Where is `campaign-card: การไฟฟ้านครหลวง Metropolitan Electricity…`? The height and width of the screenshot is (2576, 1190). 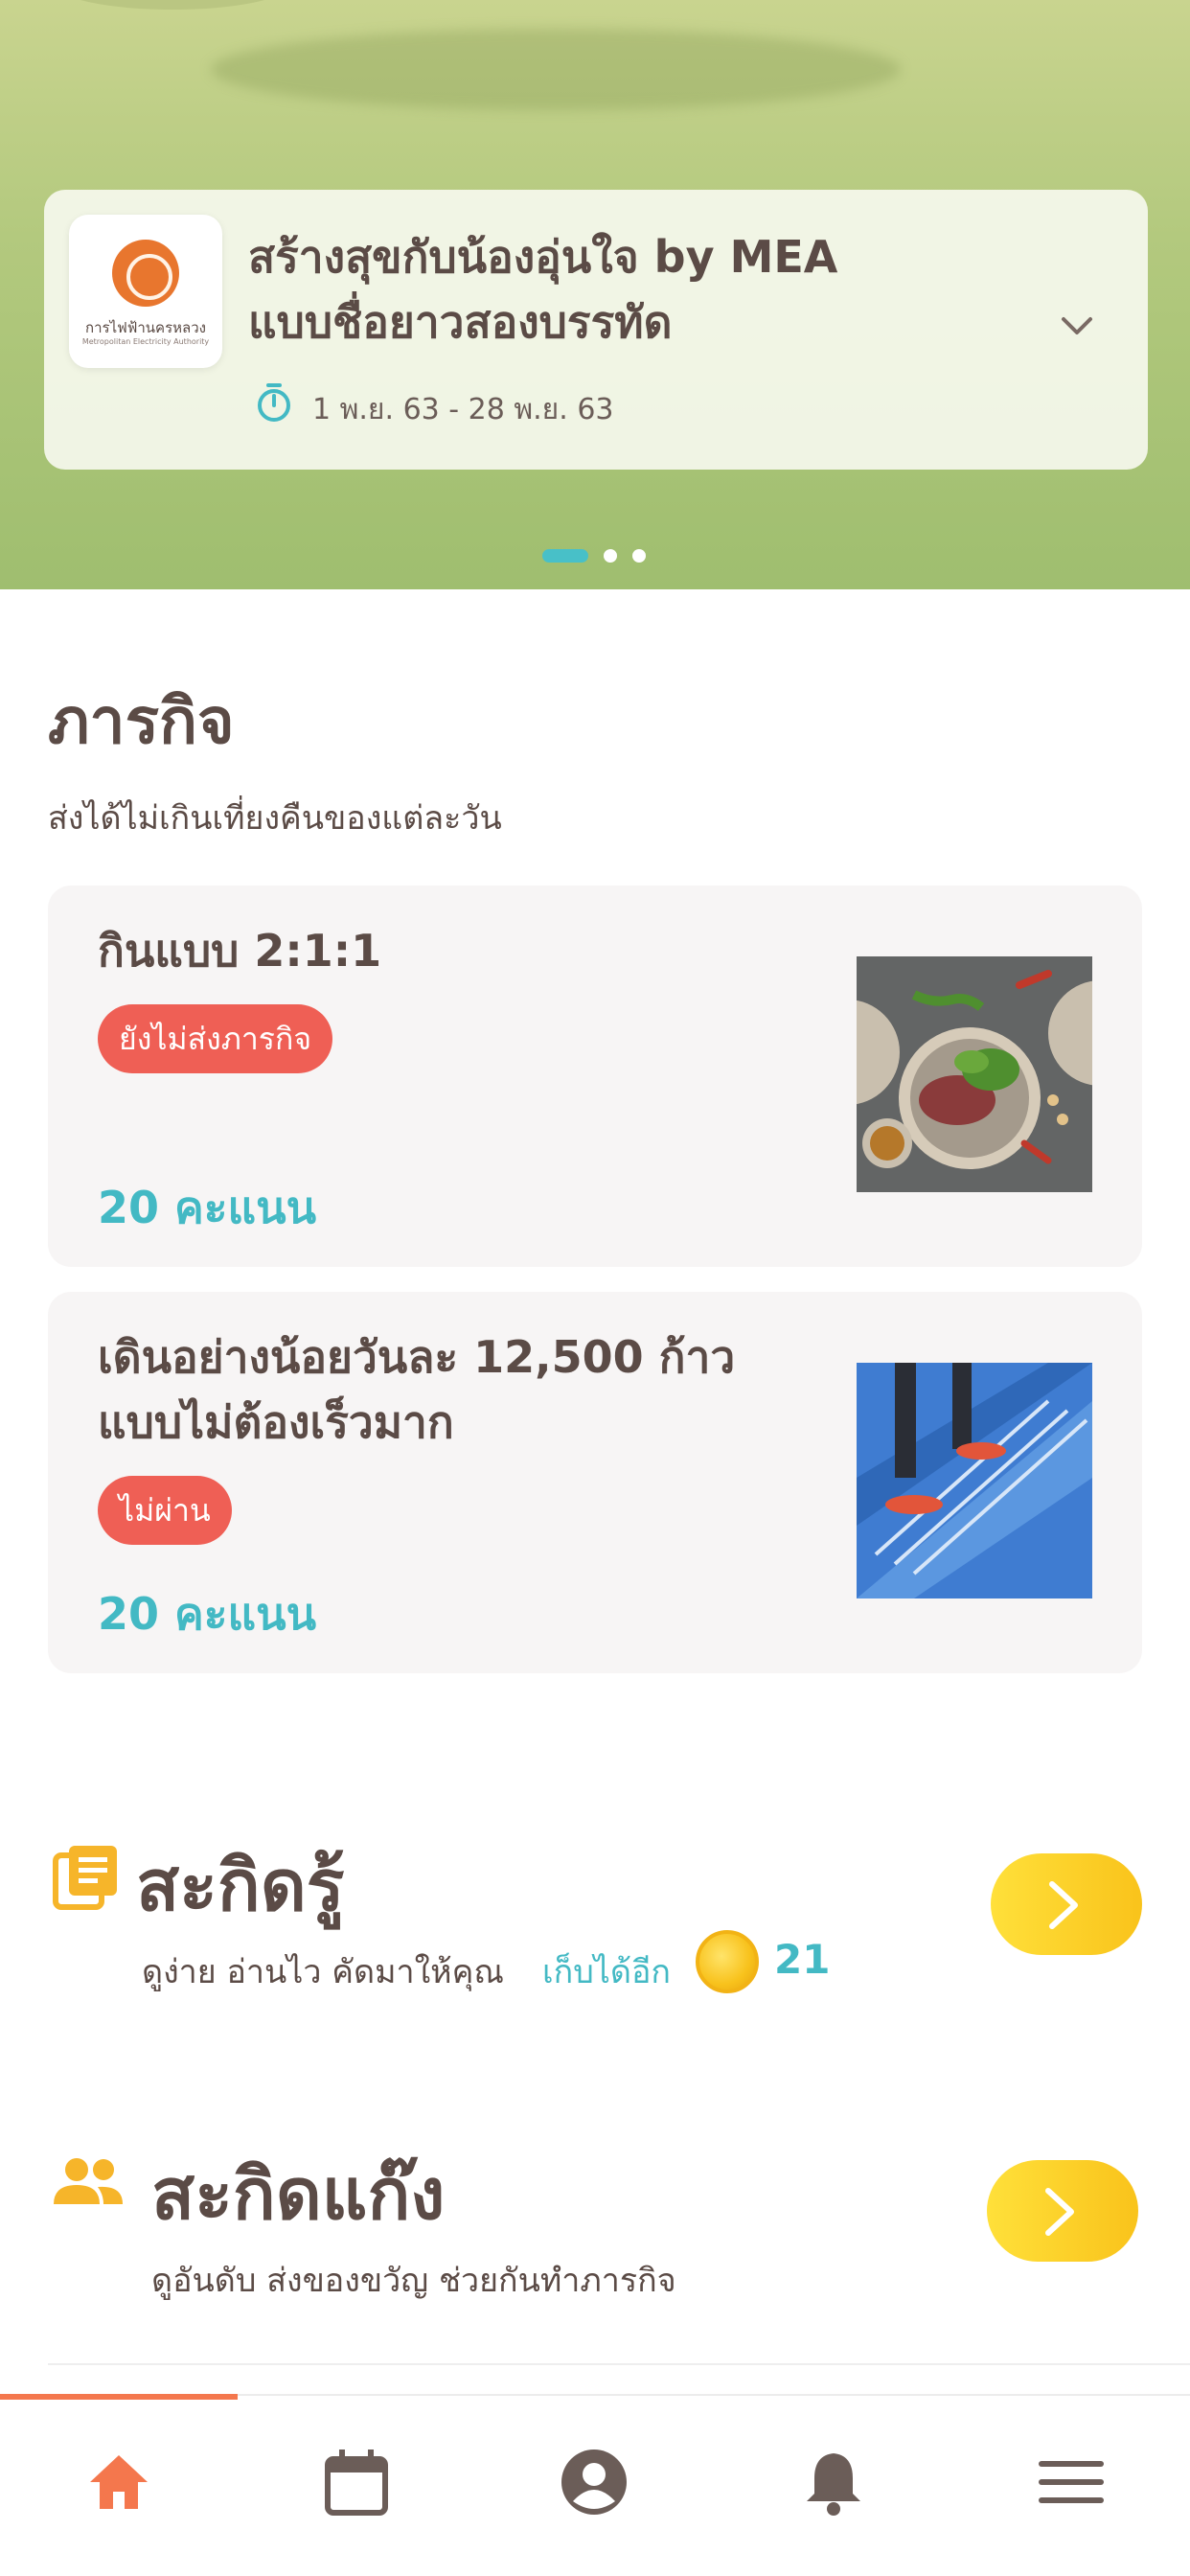 campaign-card: การไฟฟ้านครหลวง Metropolitan Electricity… is located at coordinates (596, 330).